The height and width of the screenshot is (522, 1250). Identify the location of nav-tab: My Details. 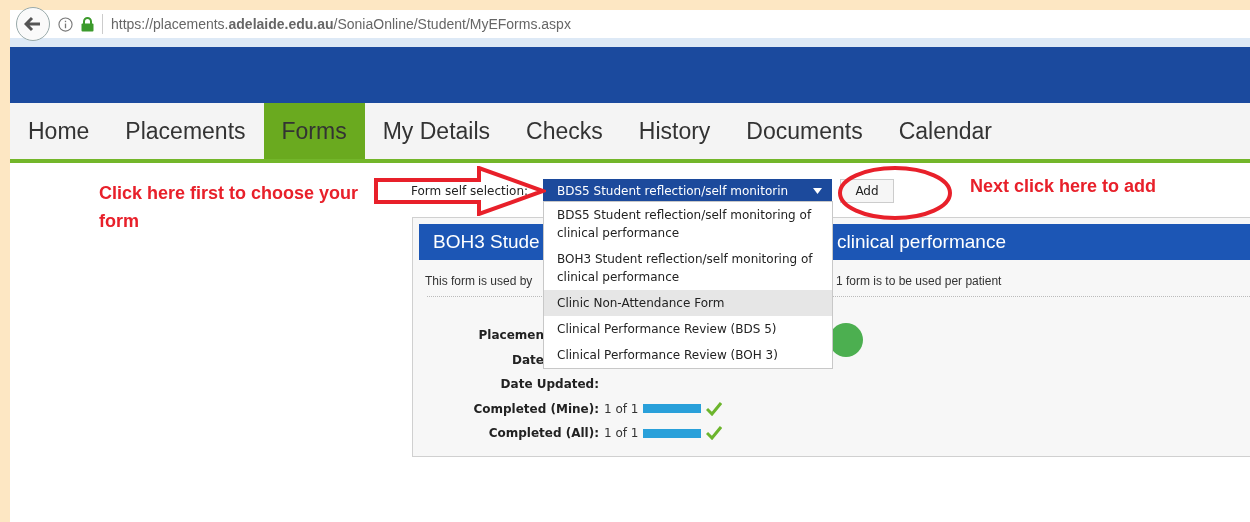
(436, 131).